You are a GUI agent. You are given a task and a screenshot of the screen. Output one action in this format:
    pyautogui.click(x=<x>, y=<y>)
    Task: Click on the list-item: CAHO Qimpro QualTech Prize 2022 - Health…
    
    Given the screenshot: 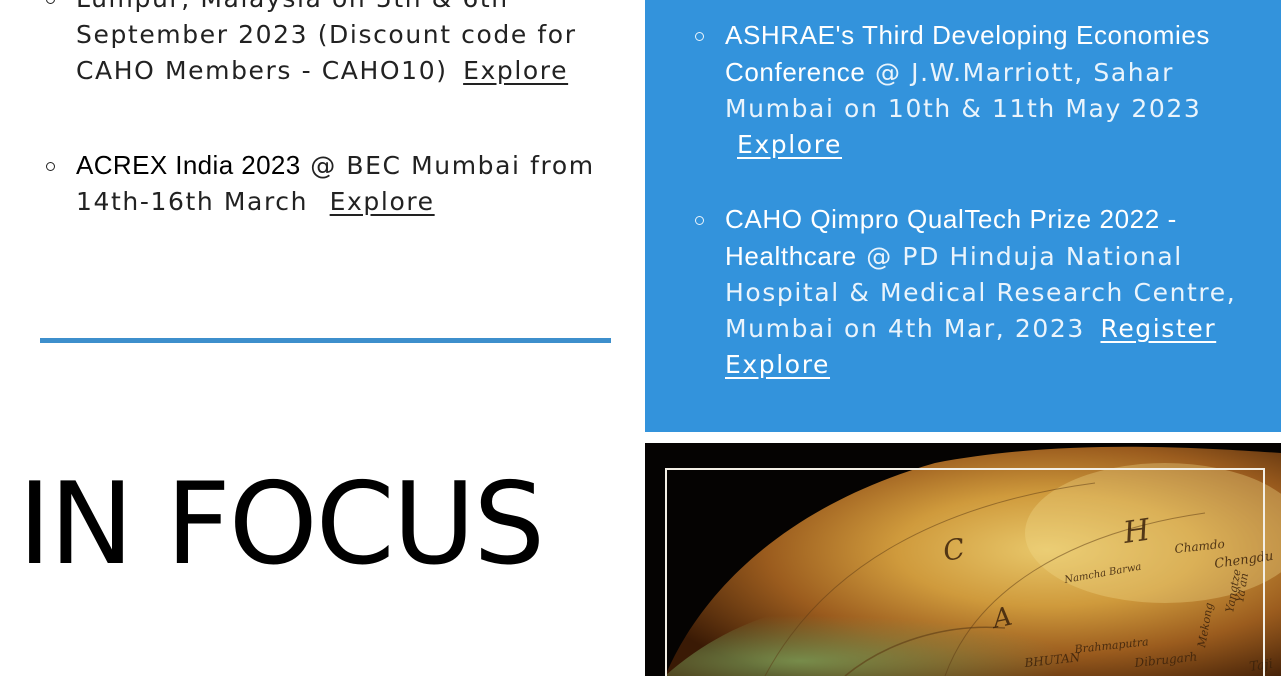 What is the action you would take?
    pyautogui.click(x=980, y=292)
    